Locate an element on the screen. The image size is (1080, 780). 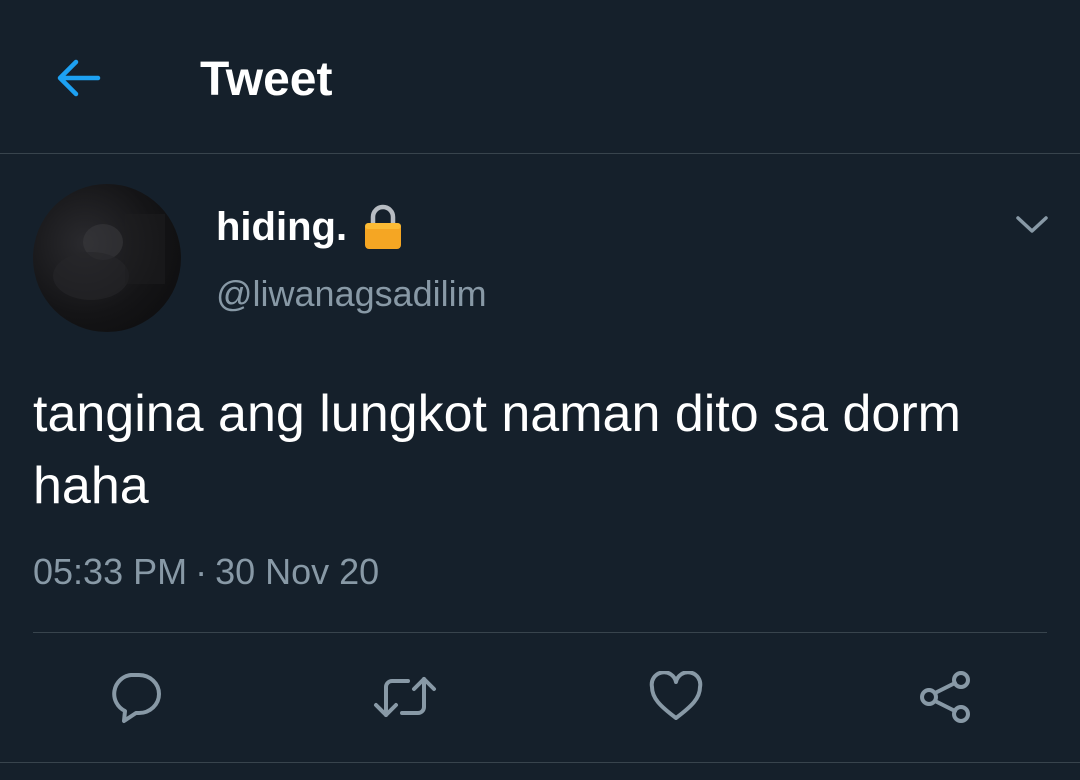
tweet-timestamp: 05:33 PM · 30 Nov 20 is located at coordinates (206, 572).